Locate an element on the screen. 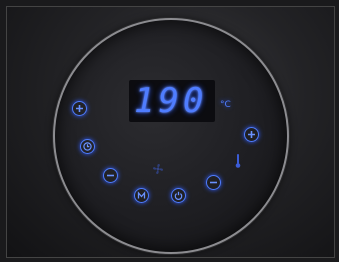 The image size is (339, 262). mode-button is located at coordinates (141, 195).